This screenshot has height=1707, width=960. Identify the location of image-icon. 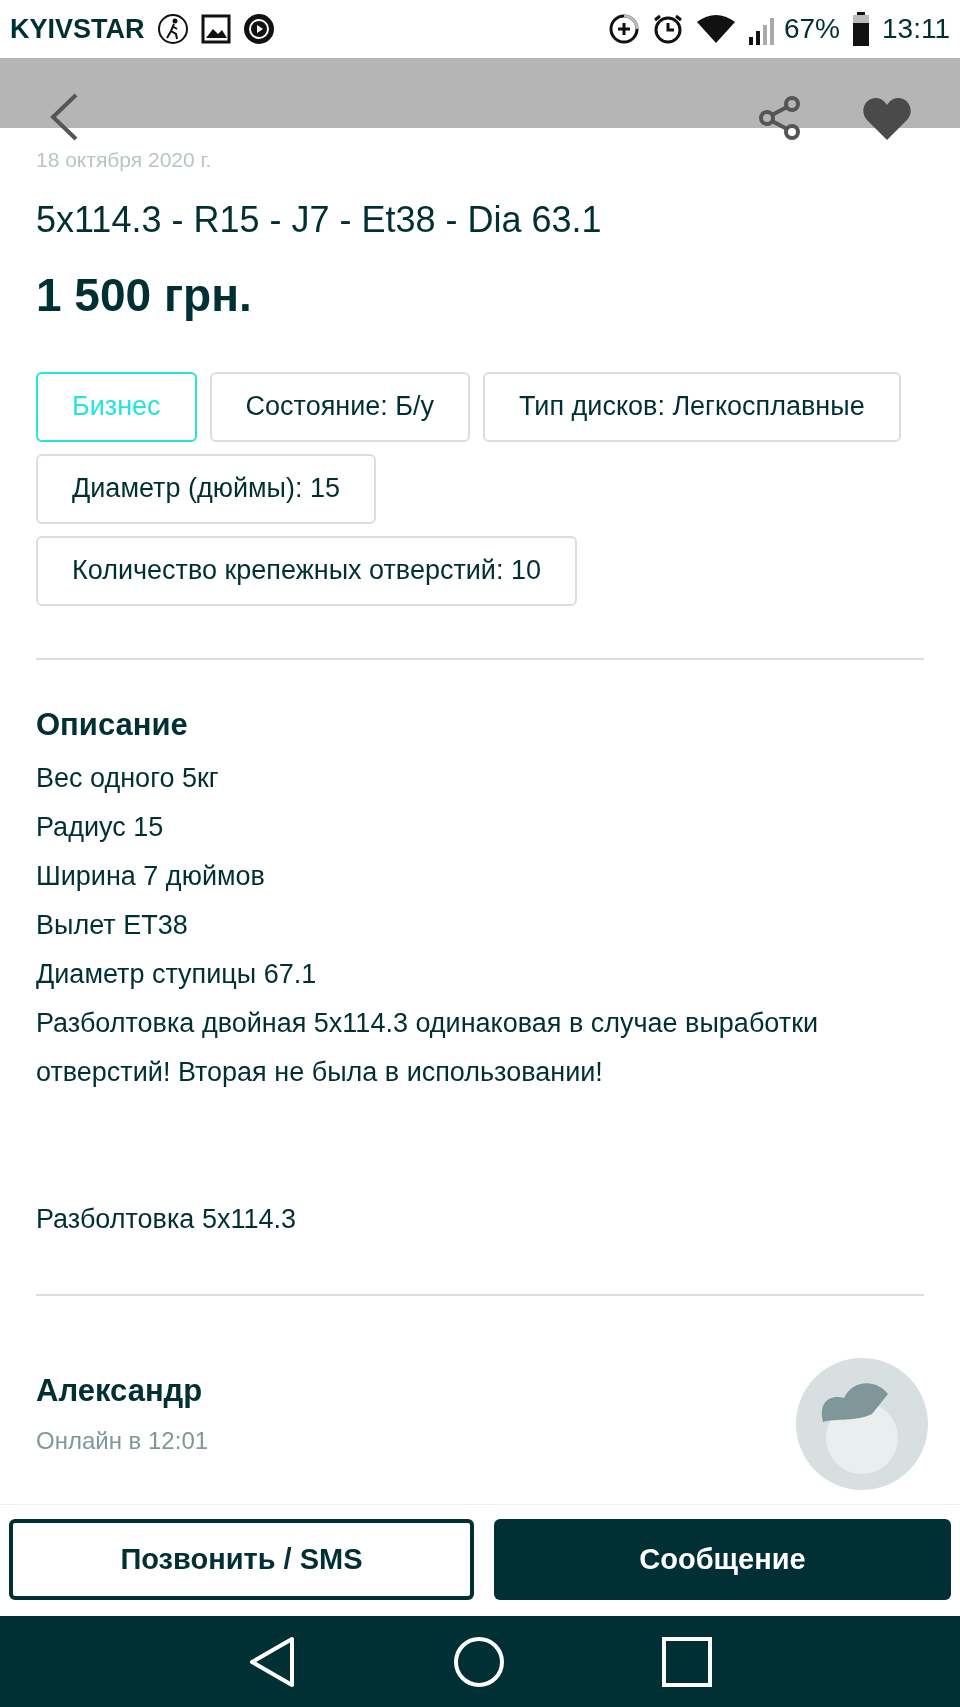
(215, 29).